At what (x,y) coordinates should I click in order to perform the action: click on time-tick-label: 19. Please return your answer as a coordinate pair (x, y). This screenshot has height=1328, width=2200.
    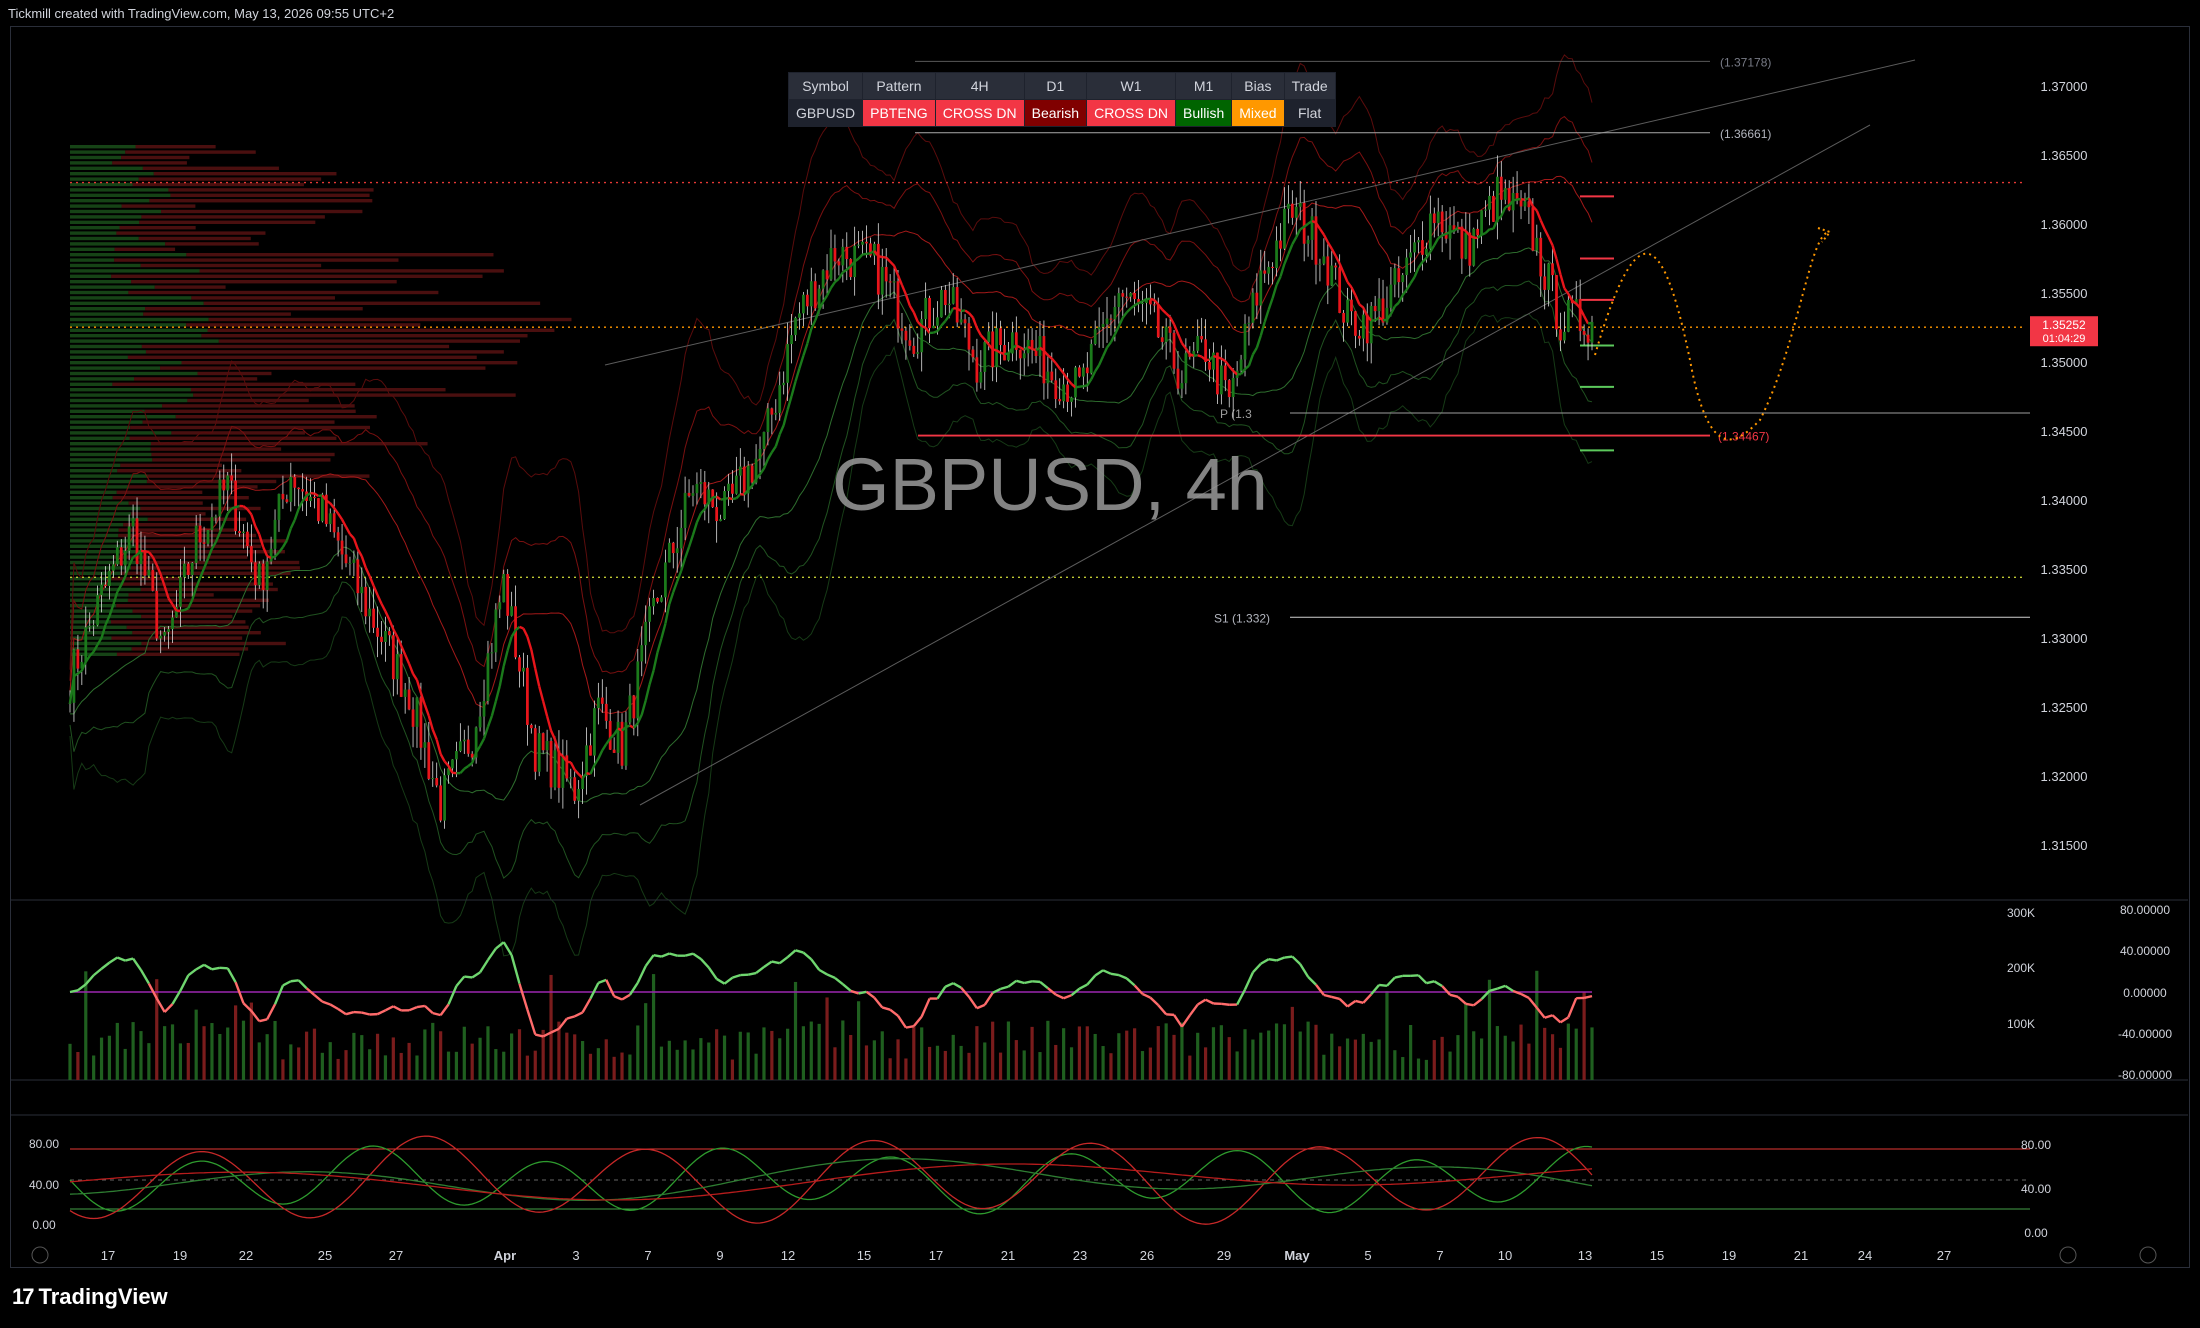
    Looking at the image, I should click on (1729, 1255).